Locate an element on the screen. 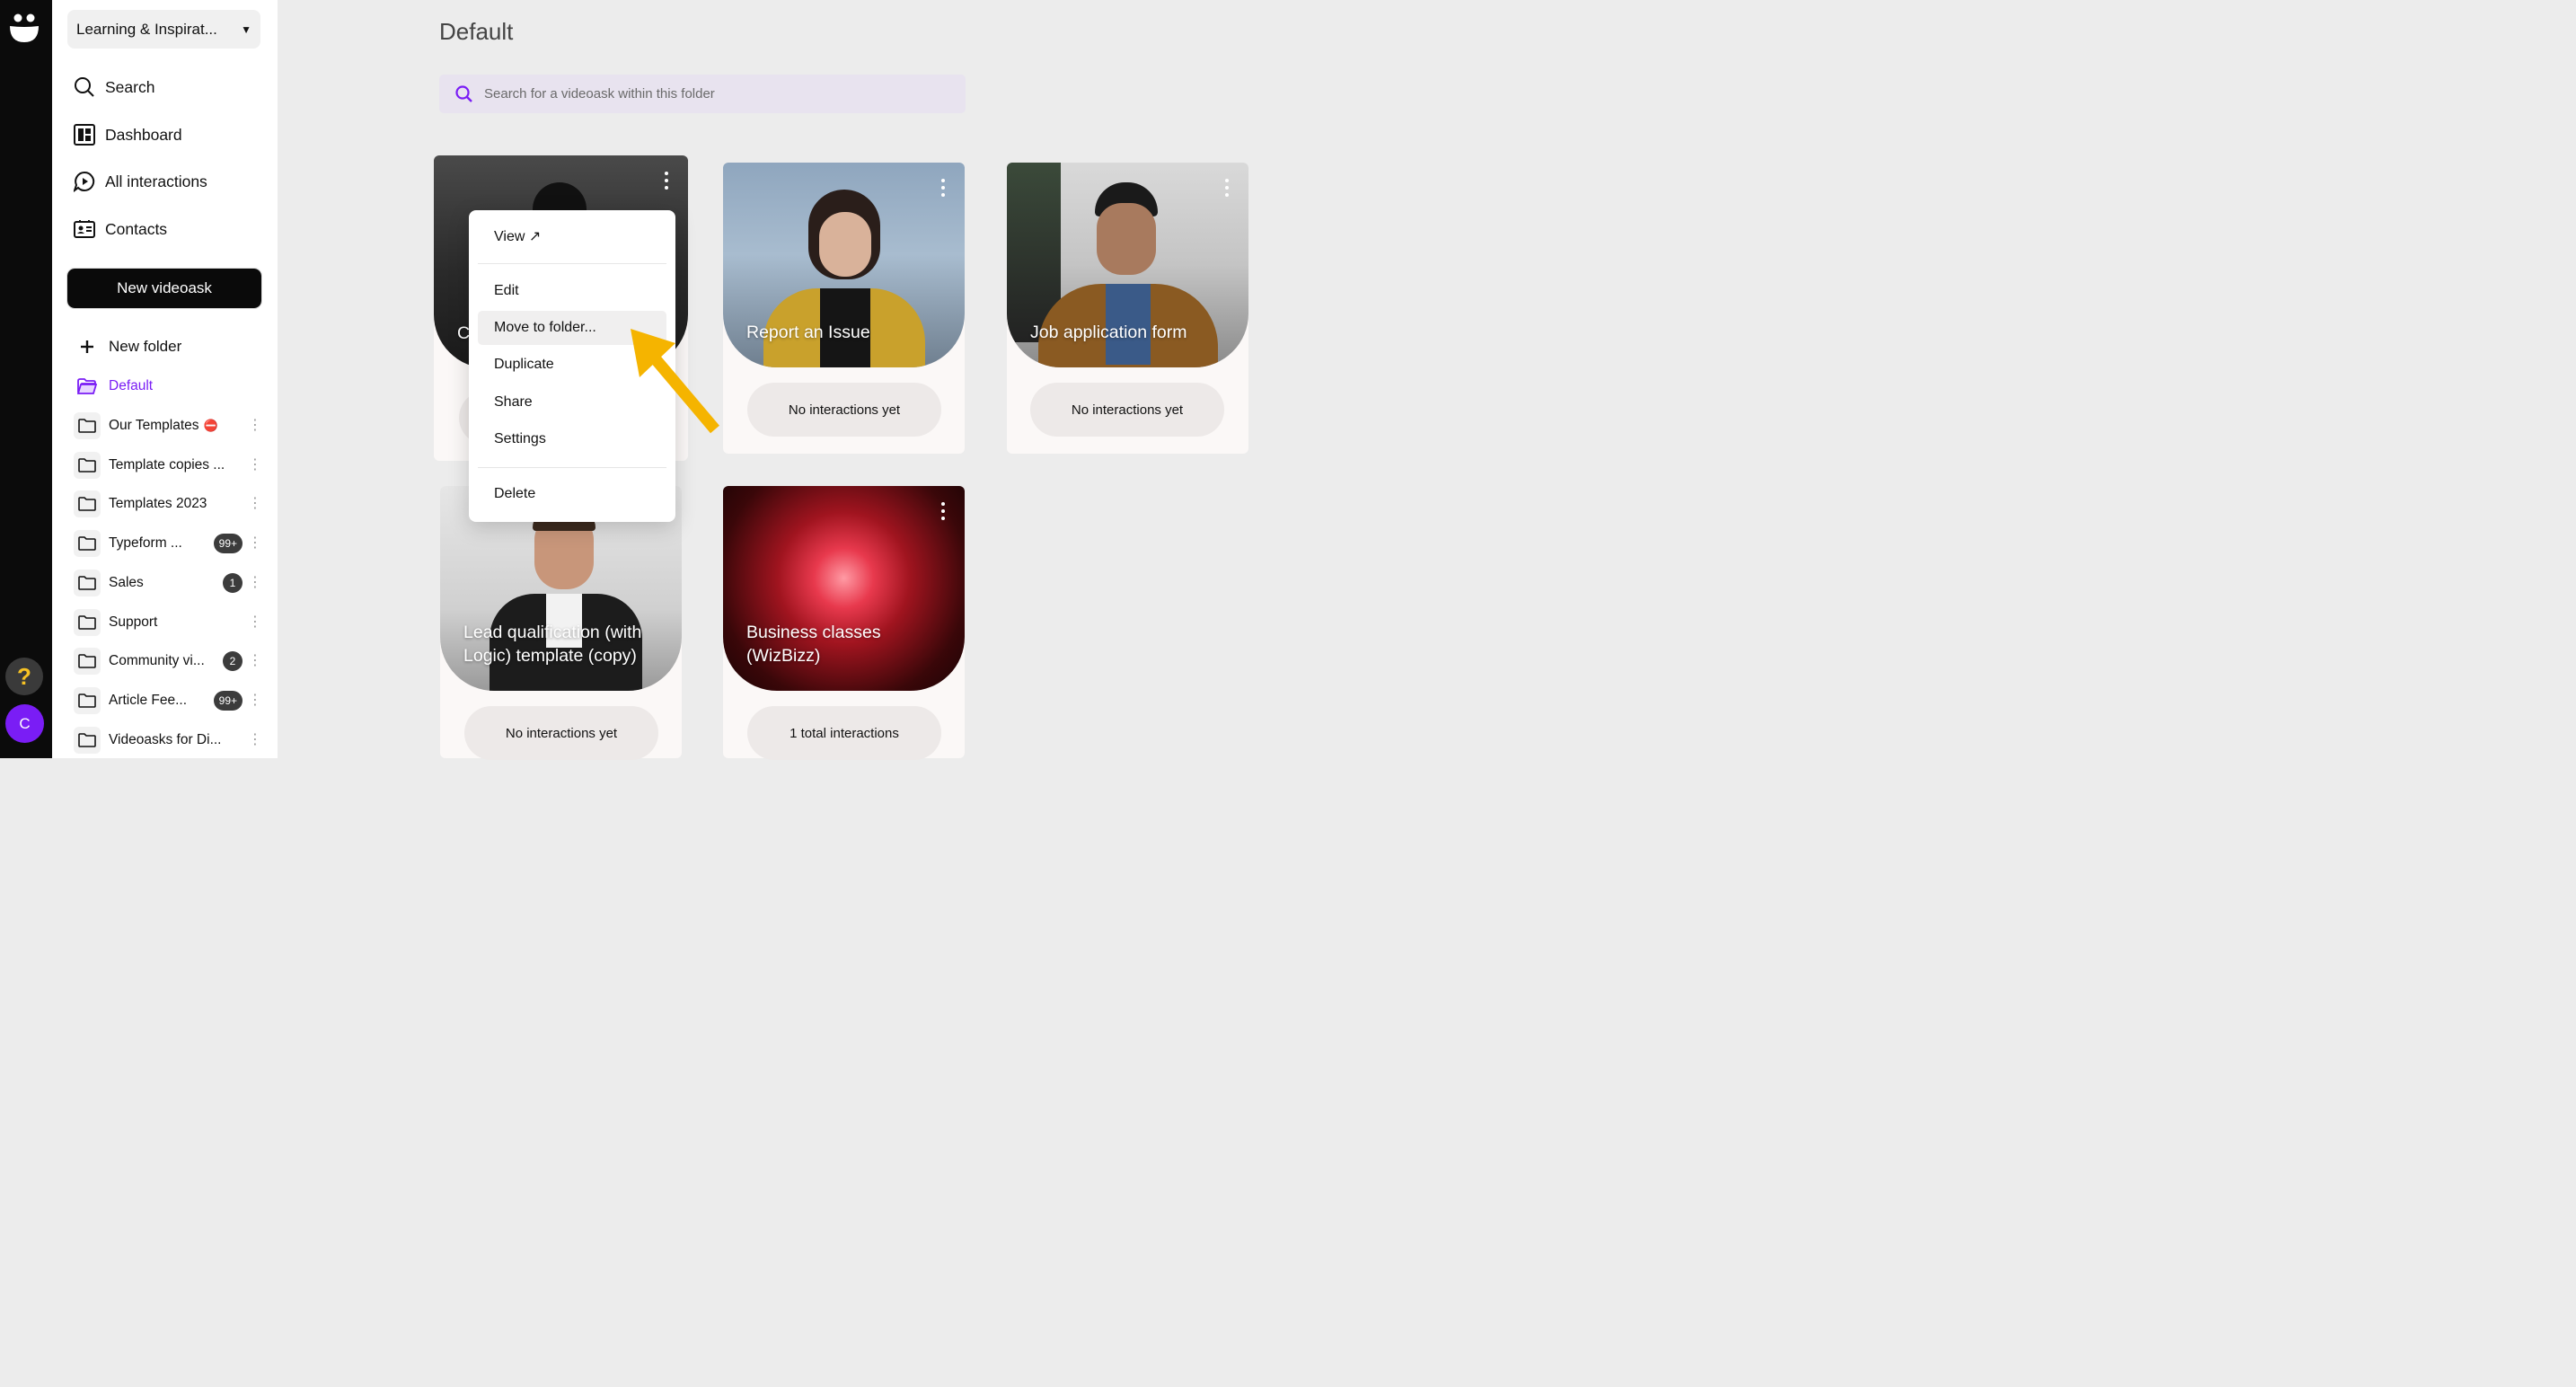 The height and width of the screenshot is (1387, 2576). new-folder-label: New folder is located at coordinates (145, 346).